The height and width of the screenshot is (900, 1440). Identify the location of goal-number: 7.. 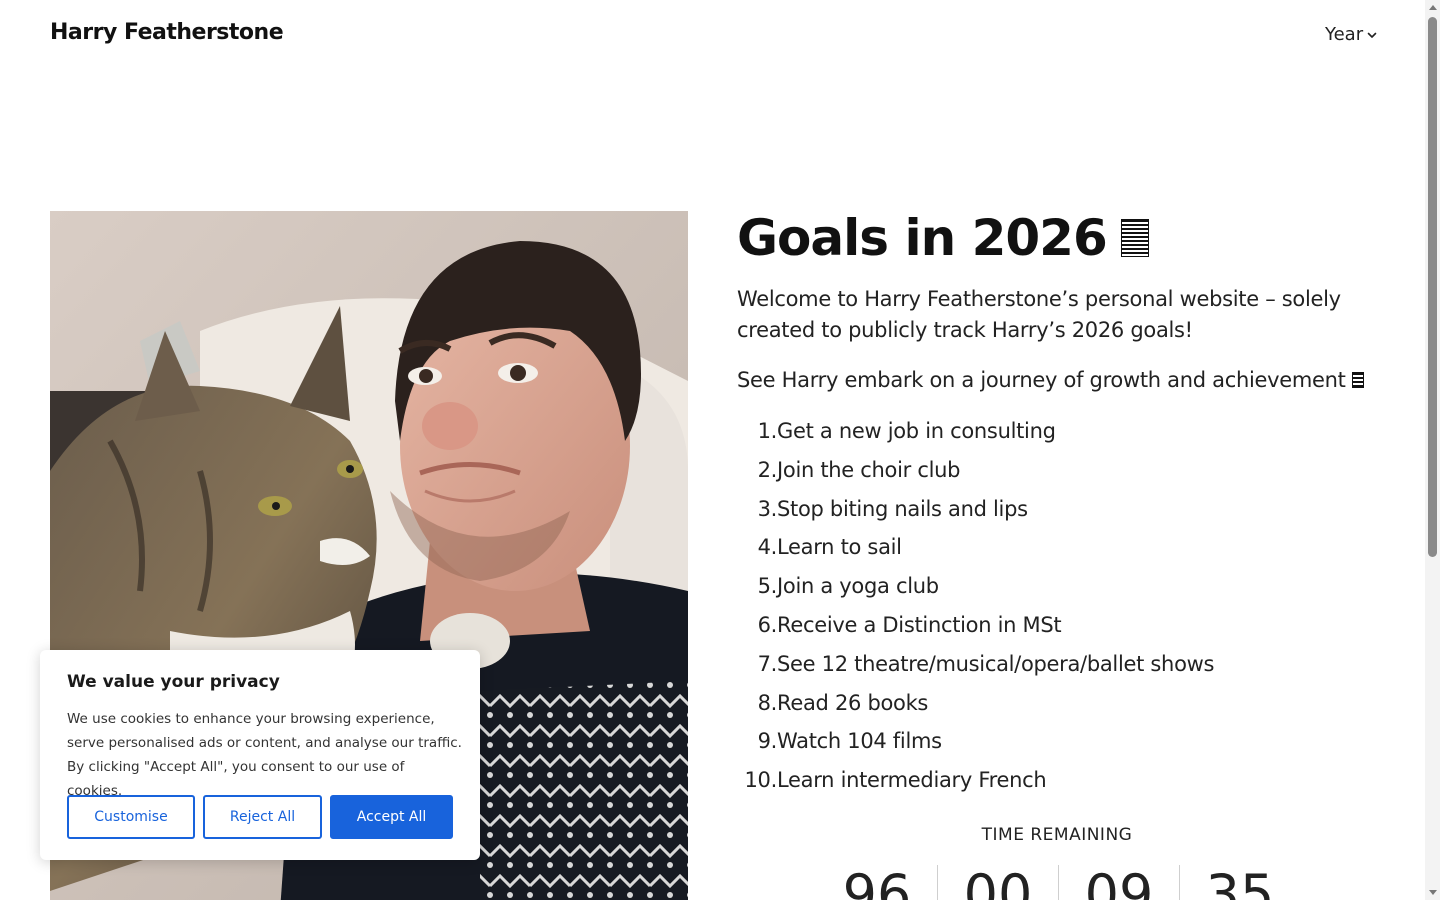
(767, 663).